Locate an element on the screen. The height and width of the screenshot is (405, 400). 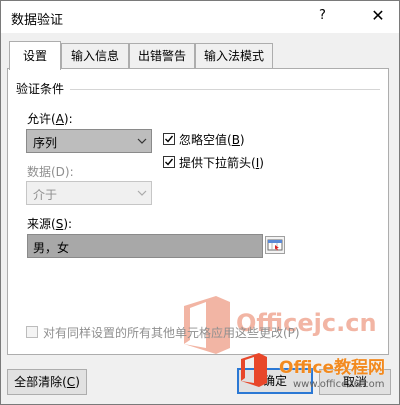
brand-watermark-url: www.office26.com is located at coordinates (339, 384).